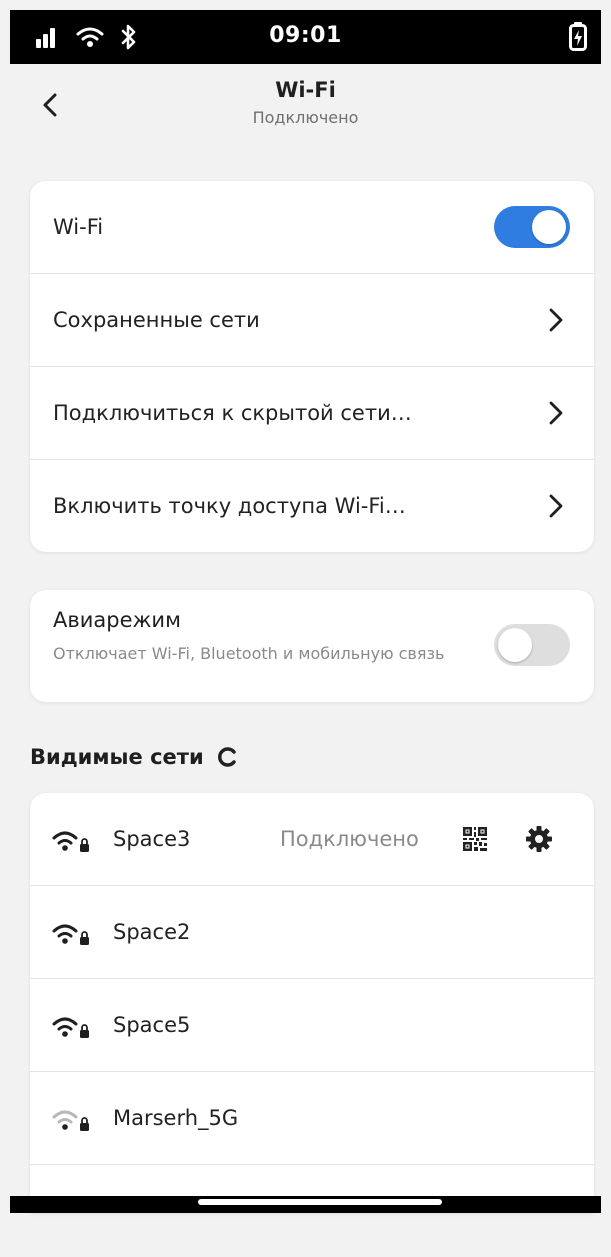 The width and height of the screenshot is (611, 1257). I want to click on wifi-toggle, so click(532, 227).